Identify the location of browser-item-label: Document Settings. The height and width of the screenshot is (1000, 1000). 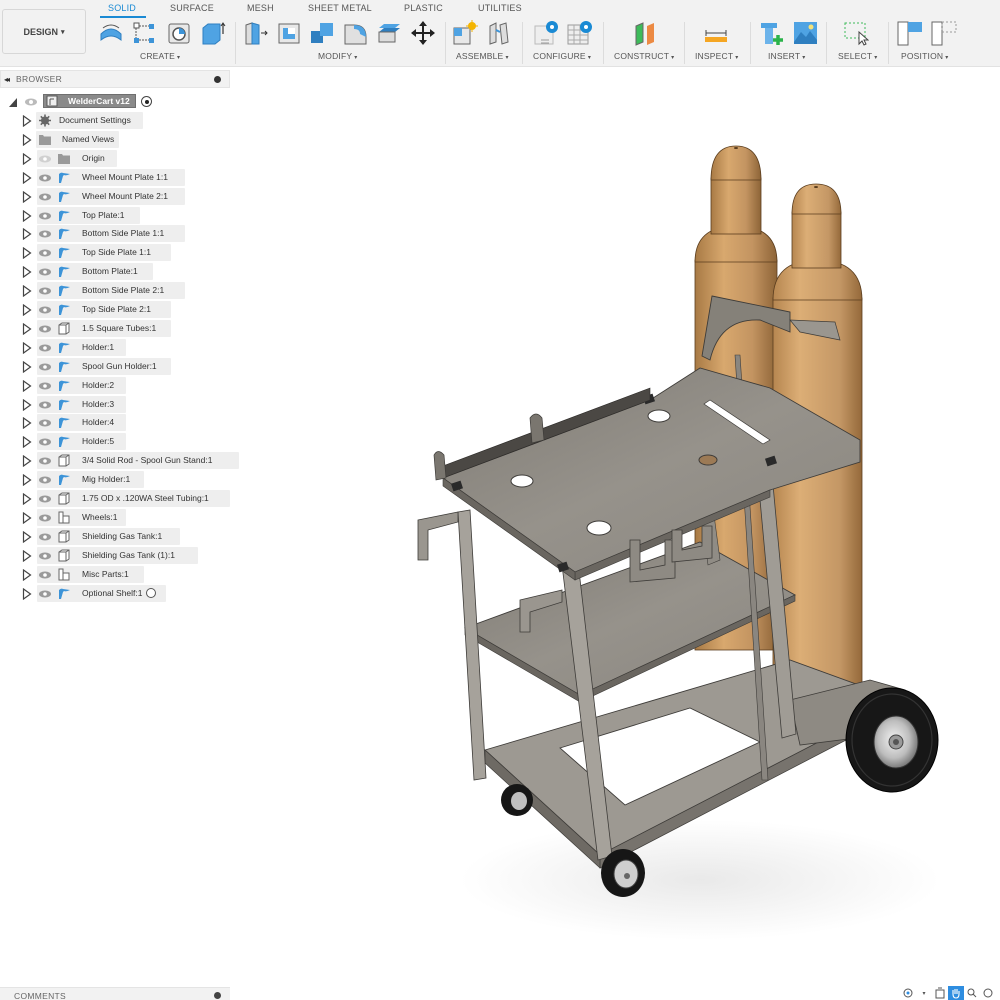
(95, 120).